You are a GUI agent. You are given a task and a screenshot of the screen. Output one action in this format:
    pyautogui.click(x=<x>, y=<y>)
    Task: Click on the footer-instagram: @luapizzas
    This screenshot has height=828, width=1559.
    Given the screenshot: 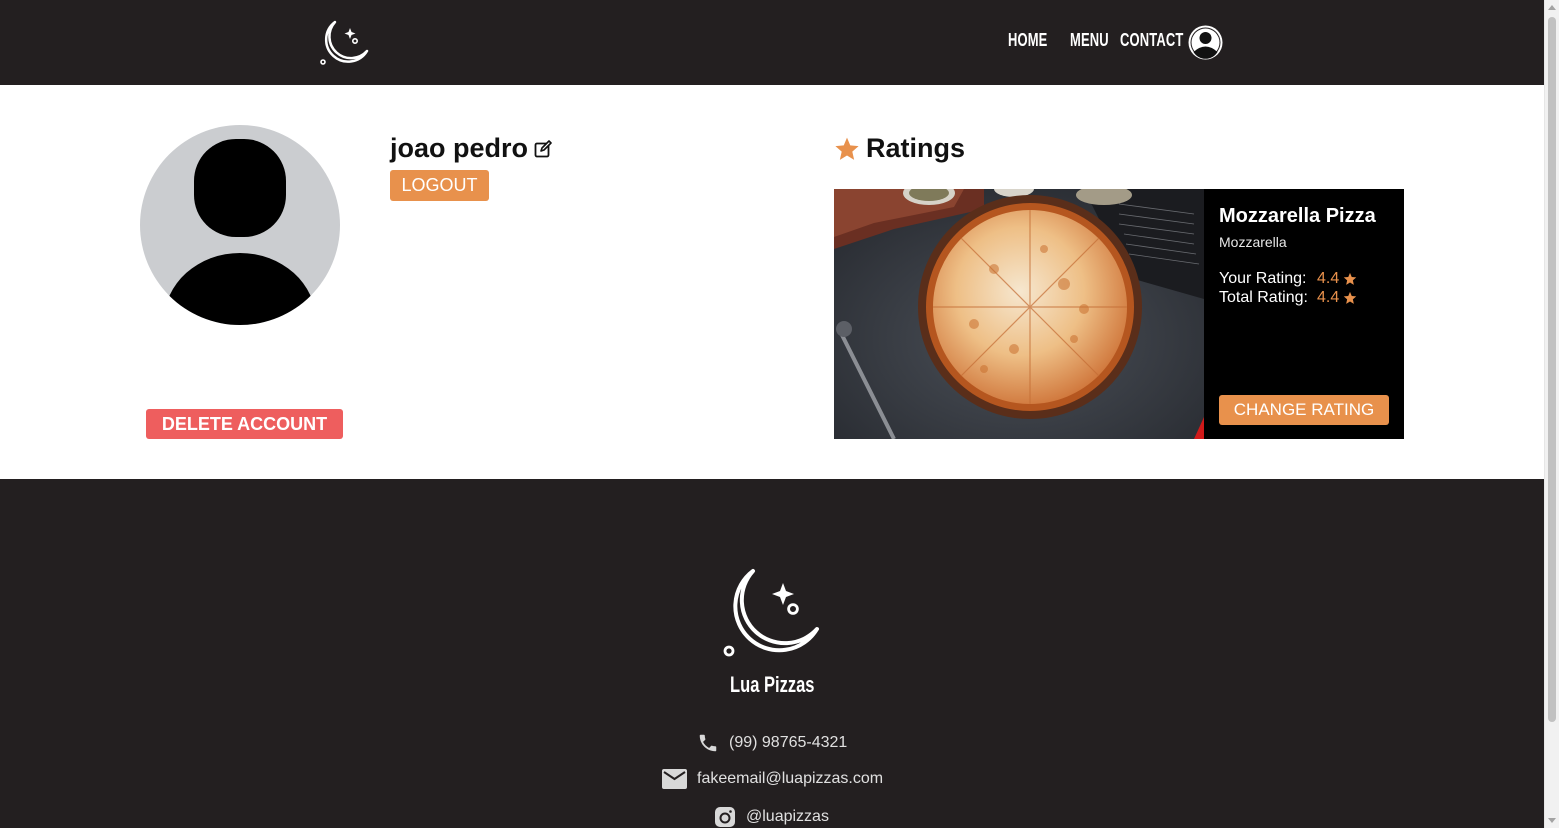 What is the action you would take?
    pyautogui.click(x=771, y=817)
    